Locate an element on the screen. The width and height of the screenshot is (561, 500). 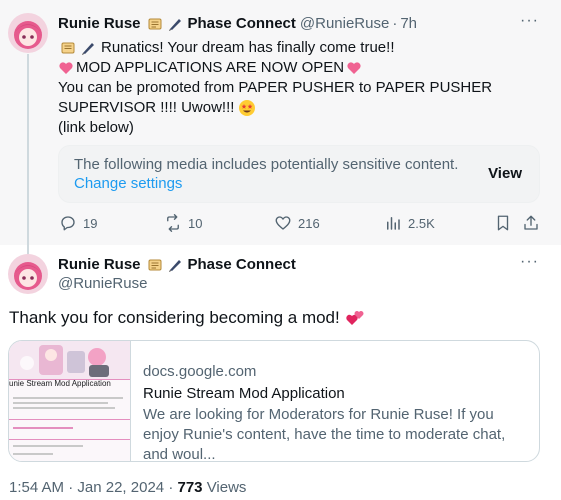
change-settings-link: Change settings is located at coordinates (128, 183).